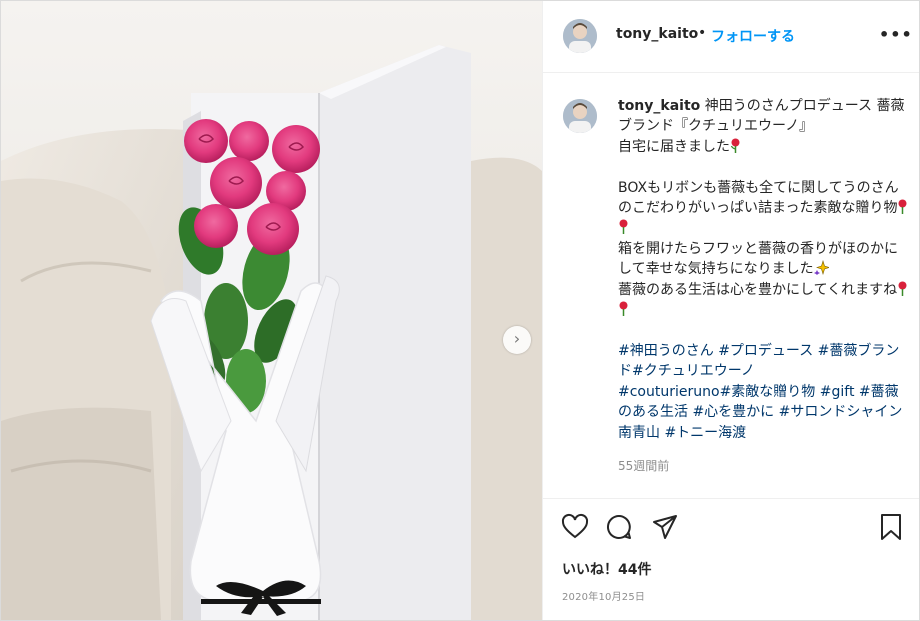  Describe the element at coordinates (768, 392) in the screenshot. I see `hashtag-link: #素敵な贈り物` at that location.